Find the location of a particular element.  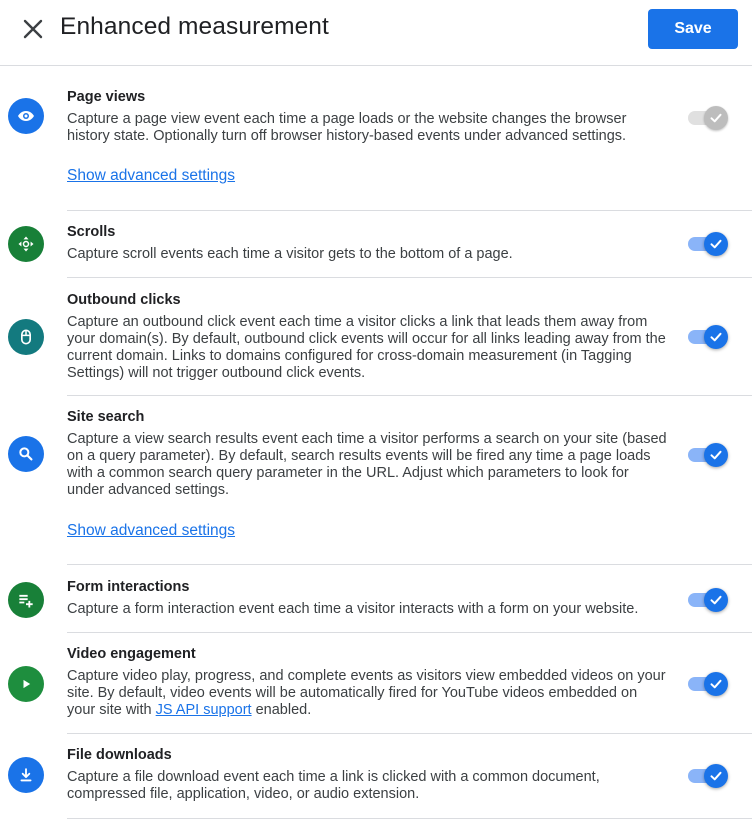

scrolls-title: Scrolls is located at coordinates (91, 232).